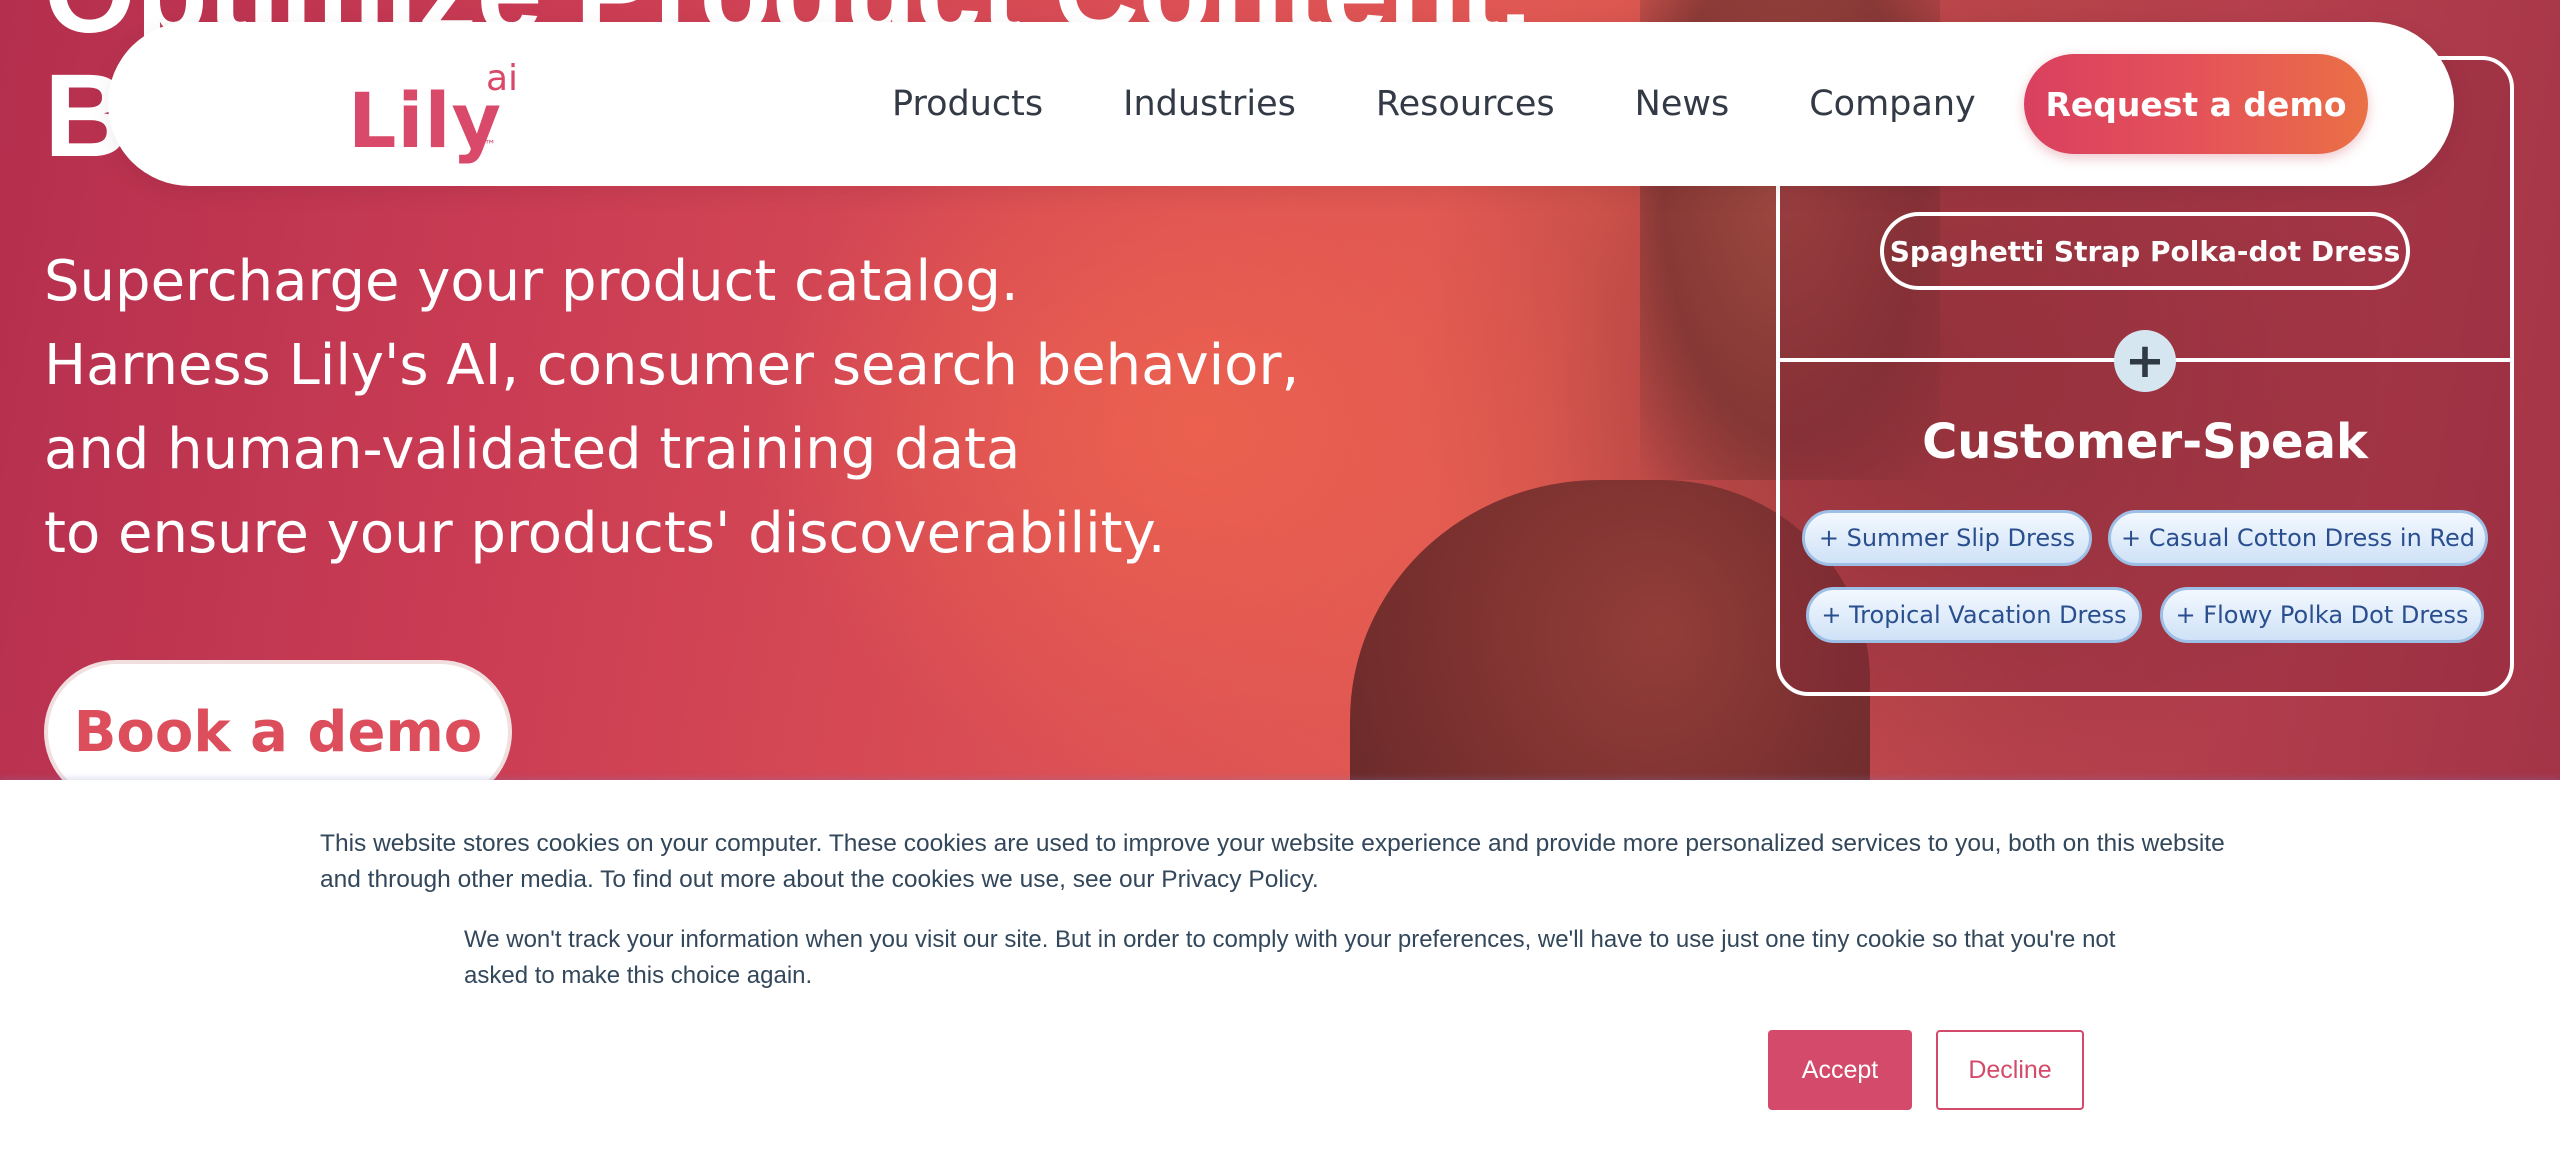 Image resolution: width=2560 pixels, height=1162 pixels. Describe the element at coordinates (2145, 442) in the screenshot. I see `customer-speak-heading: Customer-Speak` at that location.